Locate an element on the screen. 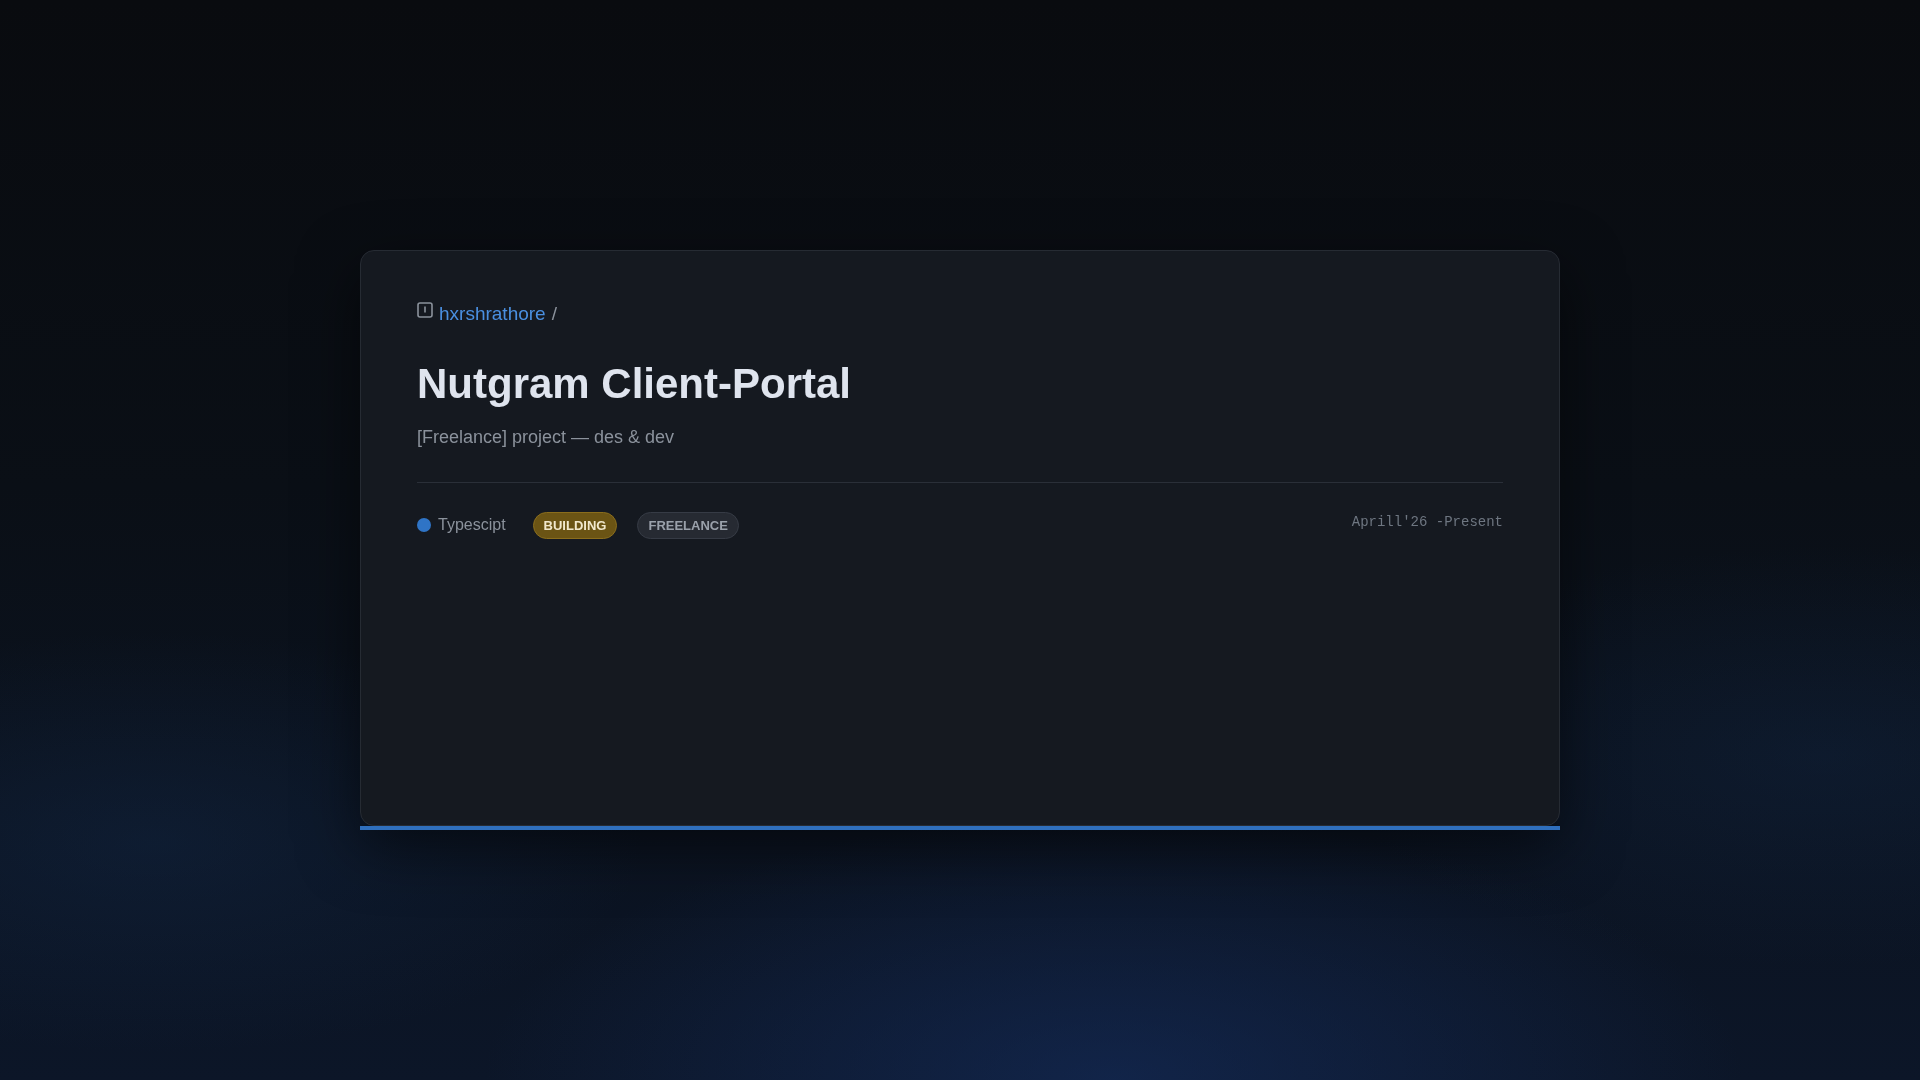  project-period: Aprill'26 -Present is located at coordinates (1427, 522).